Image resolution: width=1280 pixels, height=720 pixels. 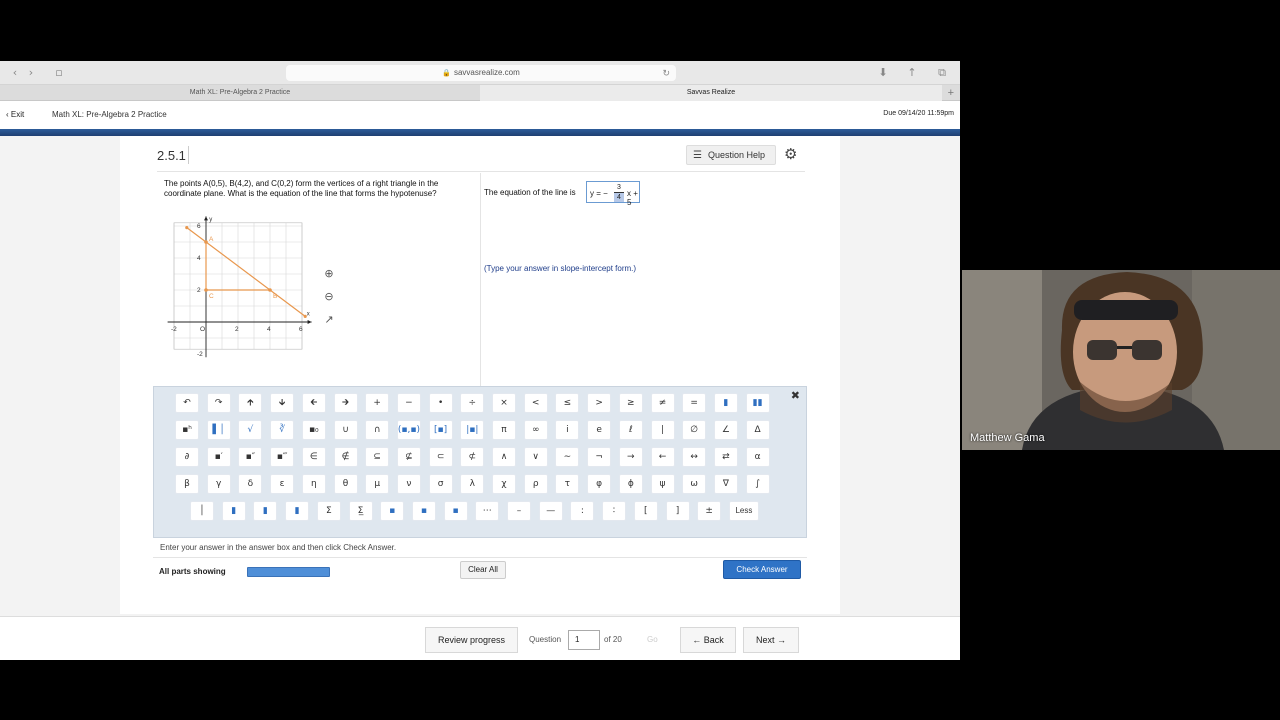 What do you see at coordinates (408, 484) in the screenshot?
I see `palette-key: ν` at bounding box center [408, 484].